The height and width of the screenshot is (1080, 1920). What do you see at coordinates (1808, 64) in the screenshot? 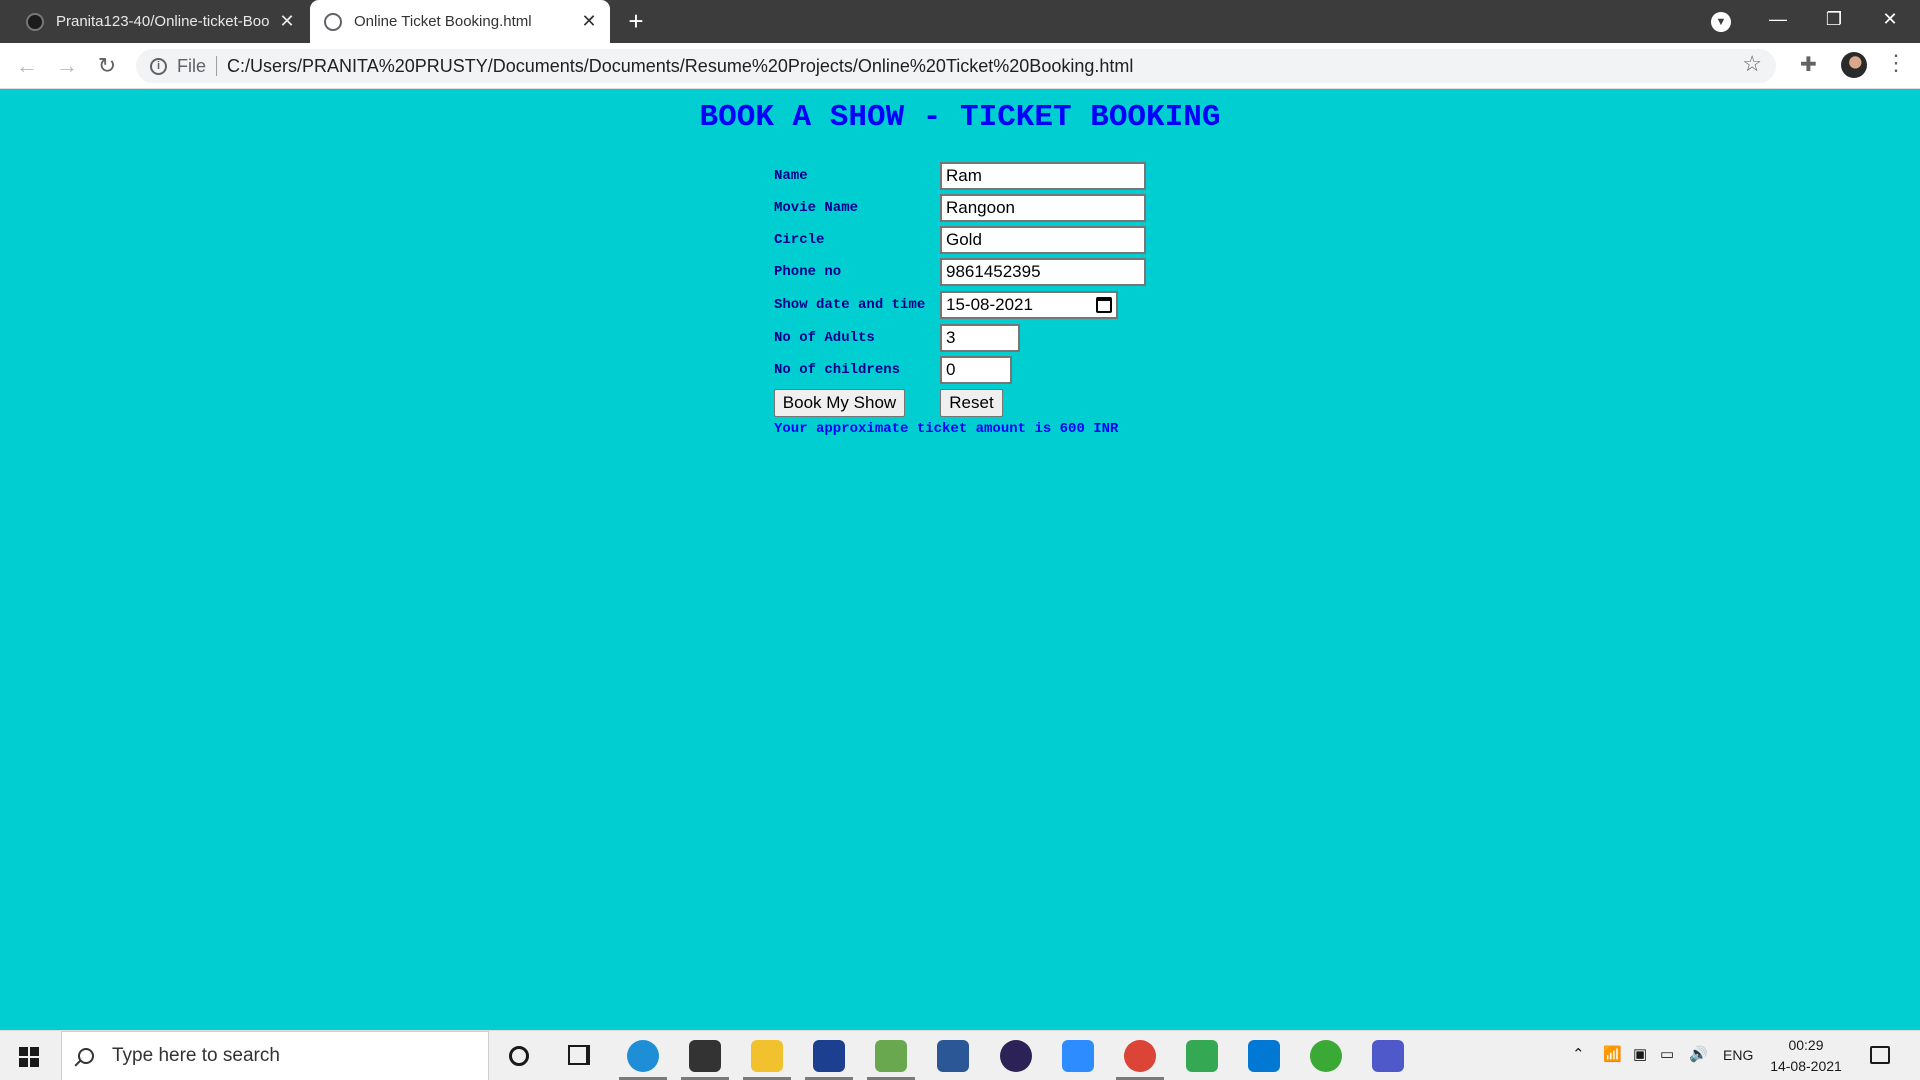
I see `extensions-puzzle-icon: ✚` at bounding box center [1808, 64].